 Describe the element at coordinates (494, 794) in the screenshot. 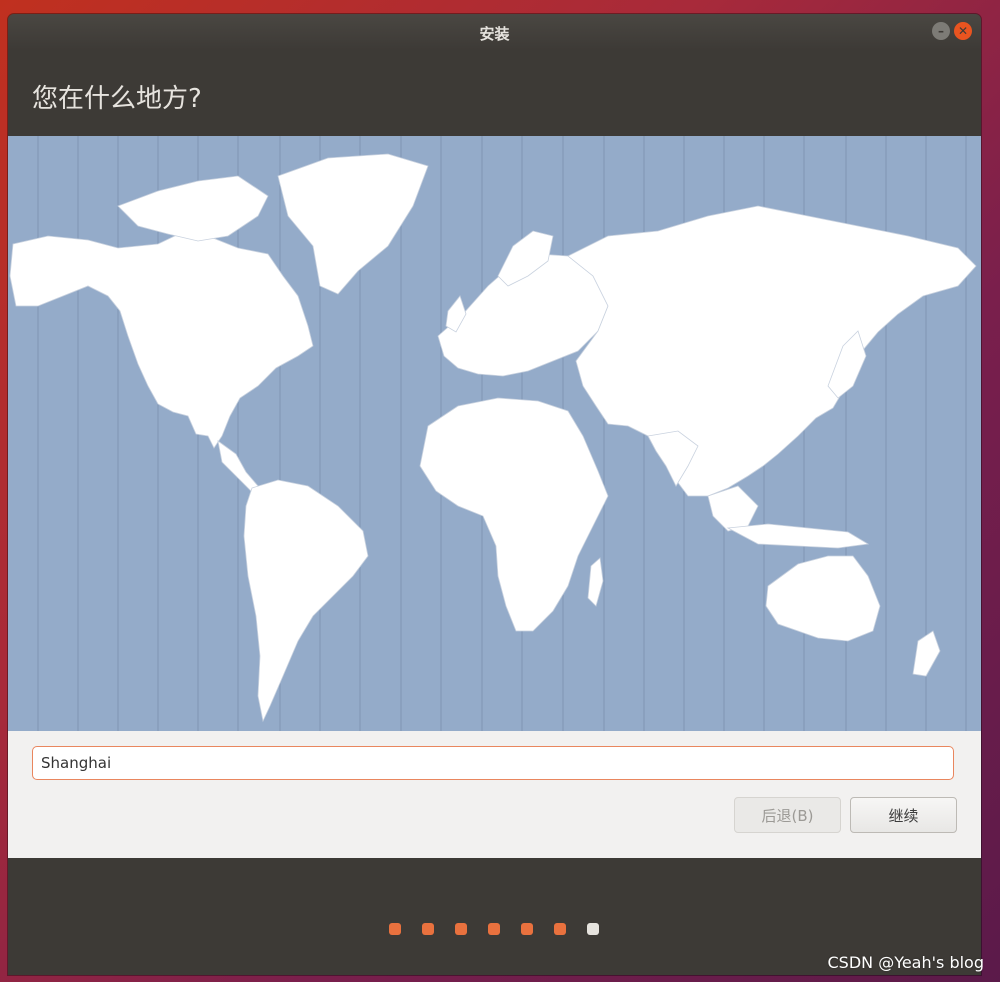

I see `location-panel: 后退(B) 继续` at that location.